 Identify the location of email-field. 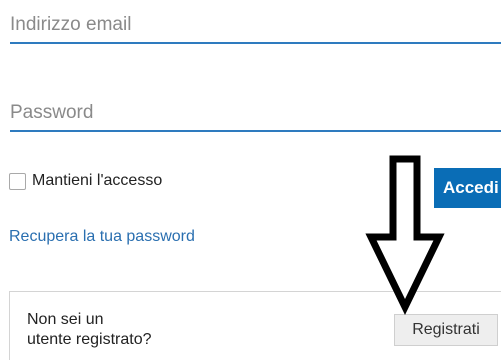
(250, 25).